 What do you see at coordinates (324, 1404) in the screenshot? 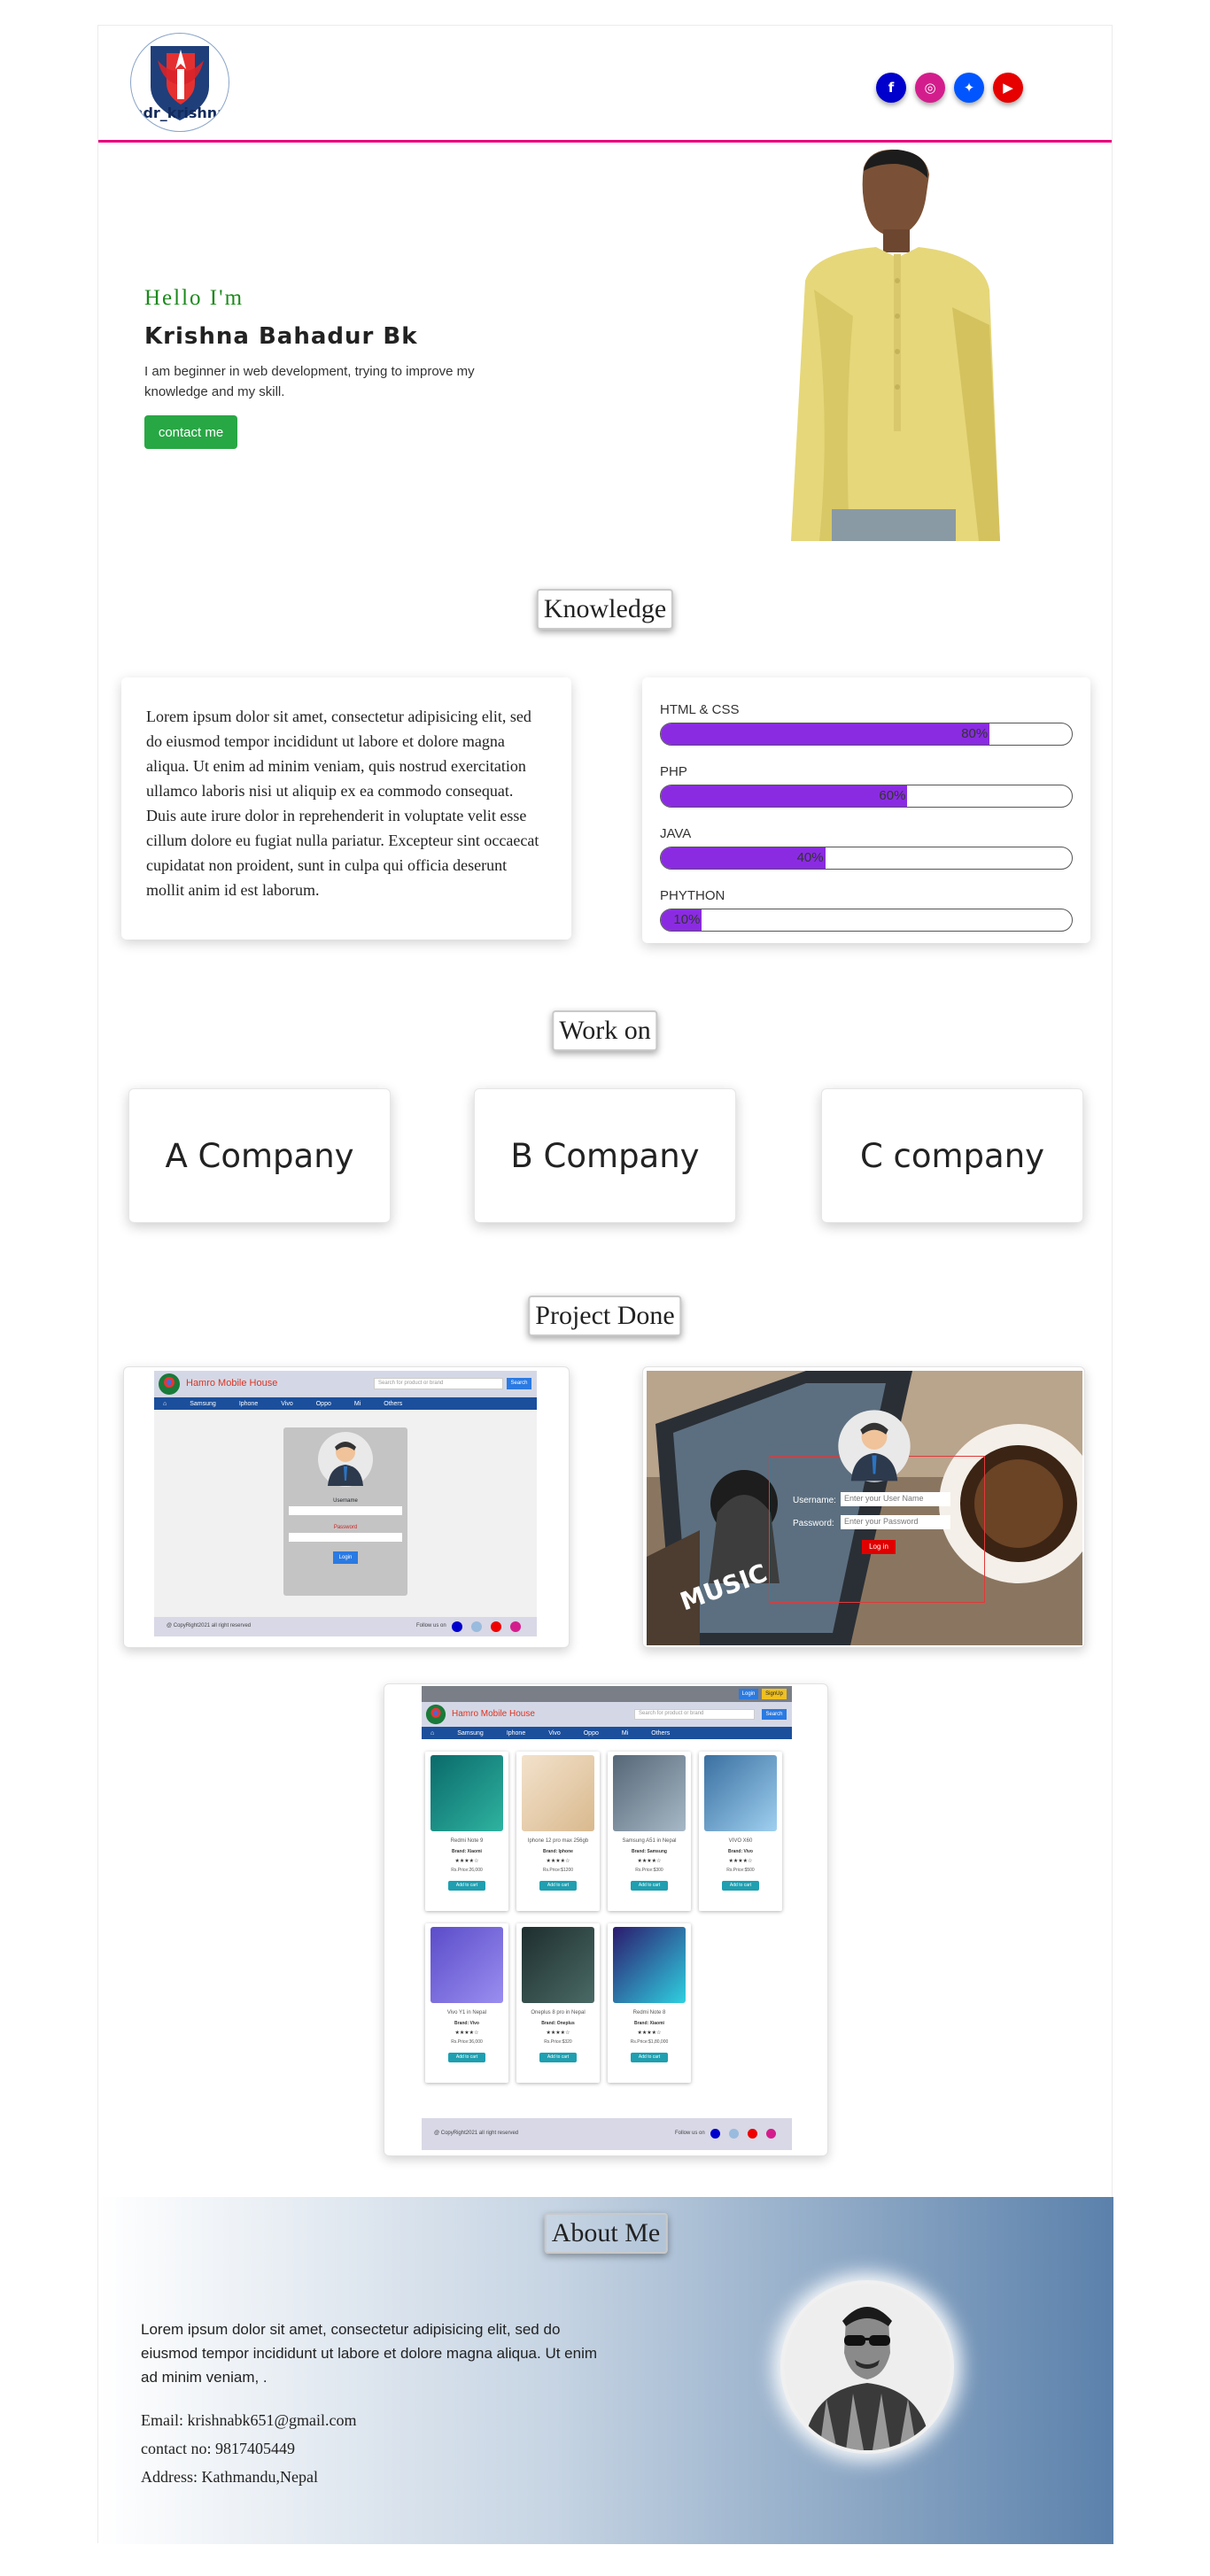
I see `p1-nav-item: Oppo` at bounding box center [324, 1404].